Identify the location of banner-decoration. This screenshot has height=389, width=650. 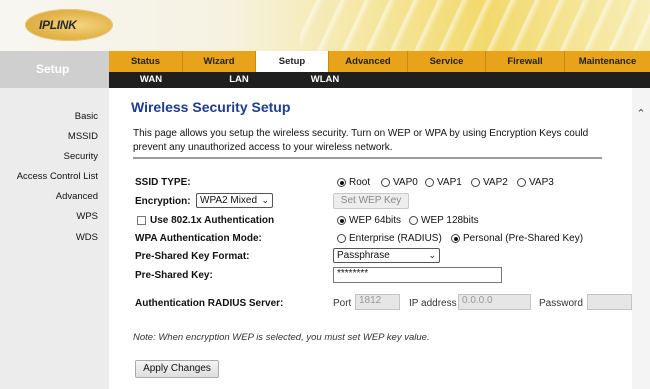
(475, 25).